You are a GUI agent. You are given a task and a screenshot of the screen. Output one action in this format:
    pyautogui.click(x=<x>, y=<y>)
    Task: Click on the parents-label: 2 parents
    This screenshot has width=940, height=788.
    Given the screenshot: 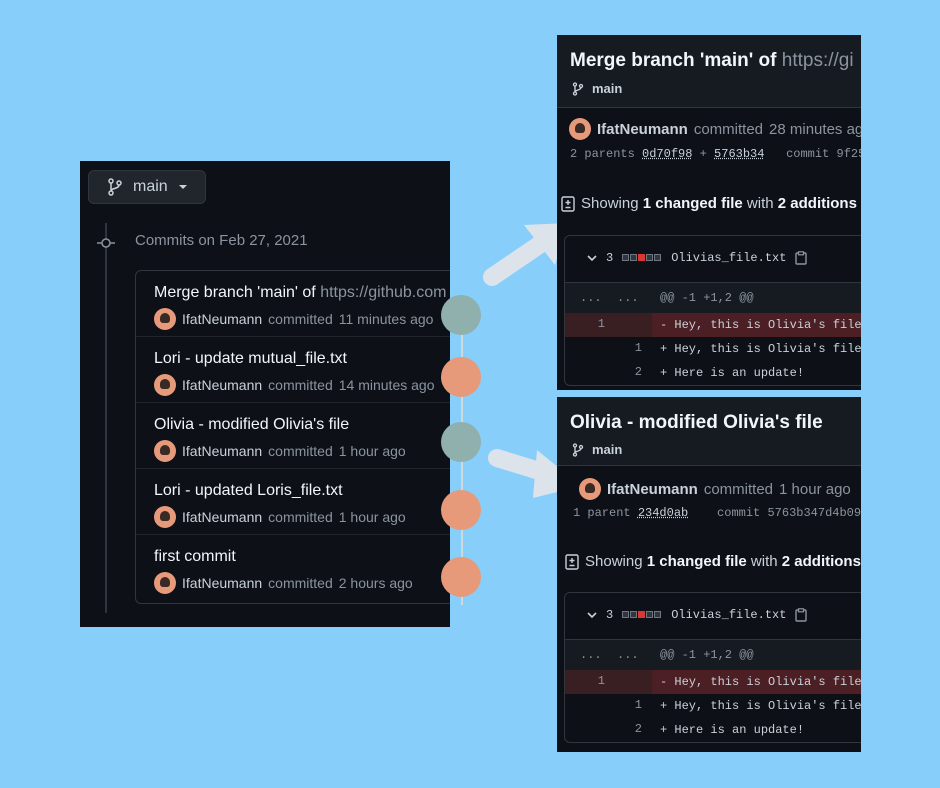 What is the action you would take?
    pyautogui.click(x=602, y=154)
    